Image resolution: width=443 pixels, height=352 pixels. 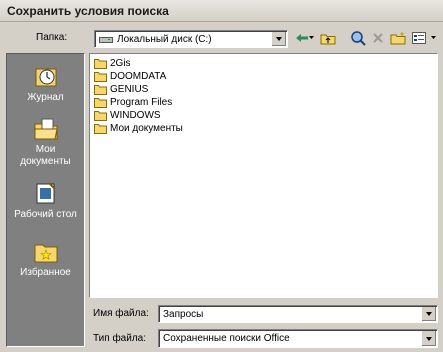 What do you see at coordinates (45, 97) in the screenshot?
I see `place-label: Журнал` at bounding box center [45, 97].